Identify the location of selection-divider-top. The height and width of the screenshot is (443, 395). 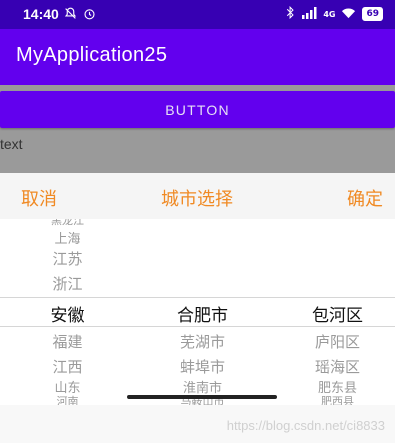
(197, 297).